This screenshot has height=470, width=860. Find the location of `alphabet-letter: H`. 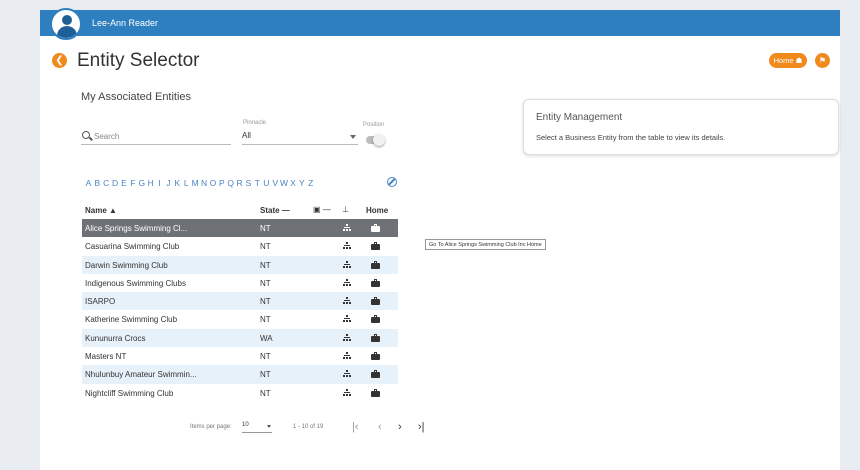

alphabet-letter: H is located at coordinates (150, 183).